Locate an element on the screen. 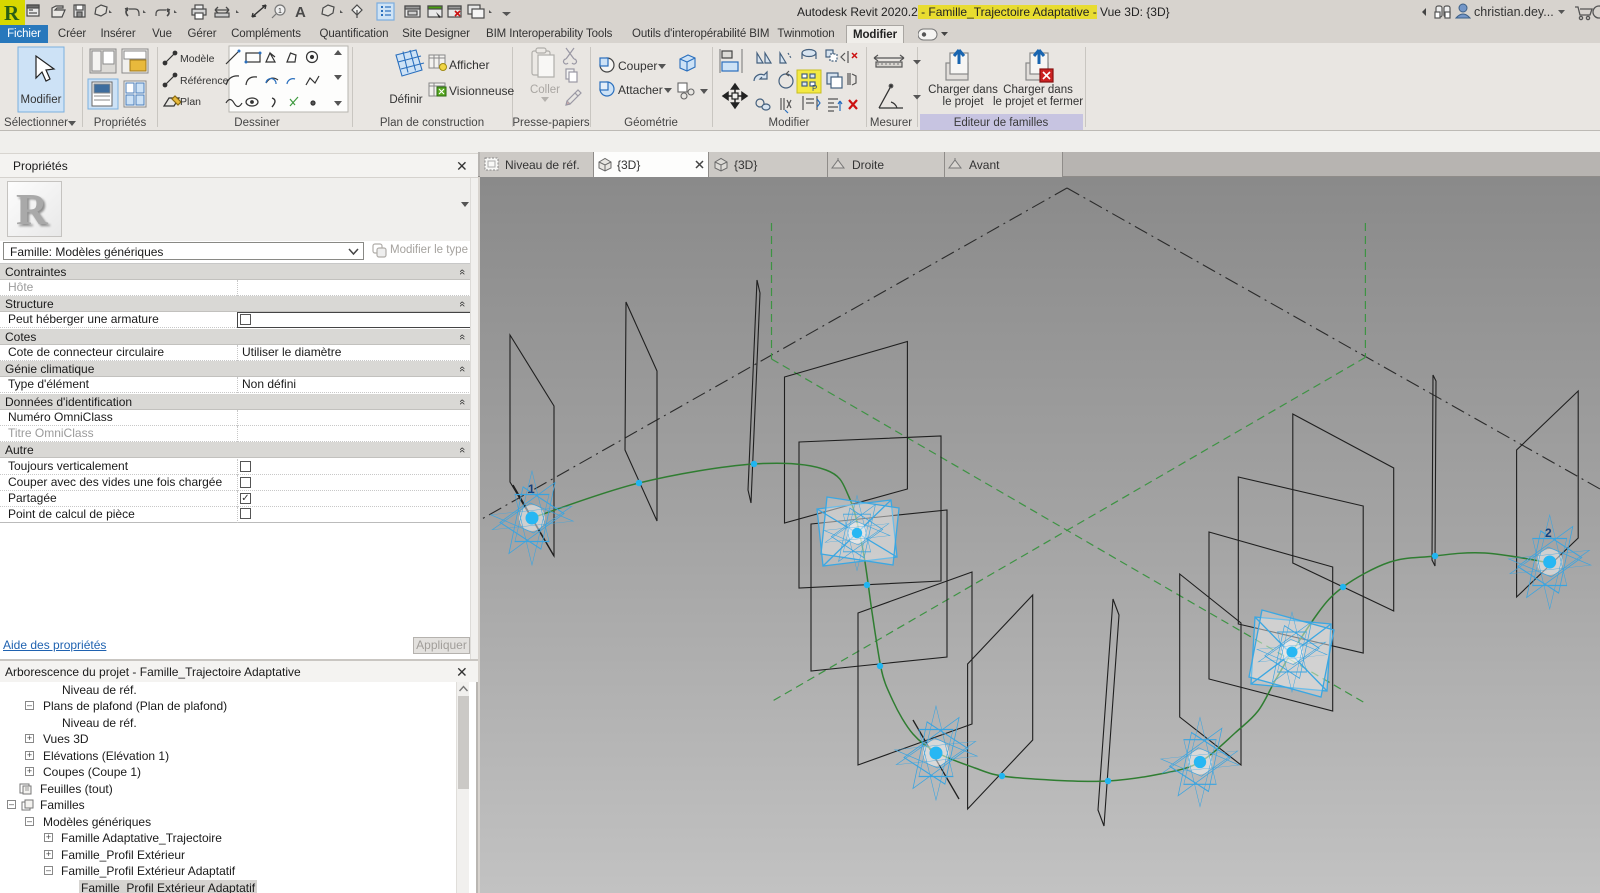 The image size is (1600, 893). svg-text: Avant is located at coordinates (984, 165).